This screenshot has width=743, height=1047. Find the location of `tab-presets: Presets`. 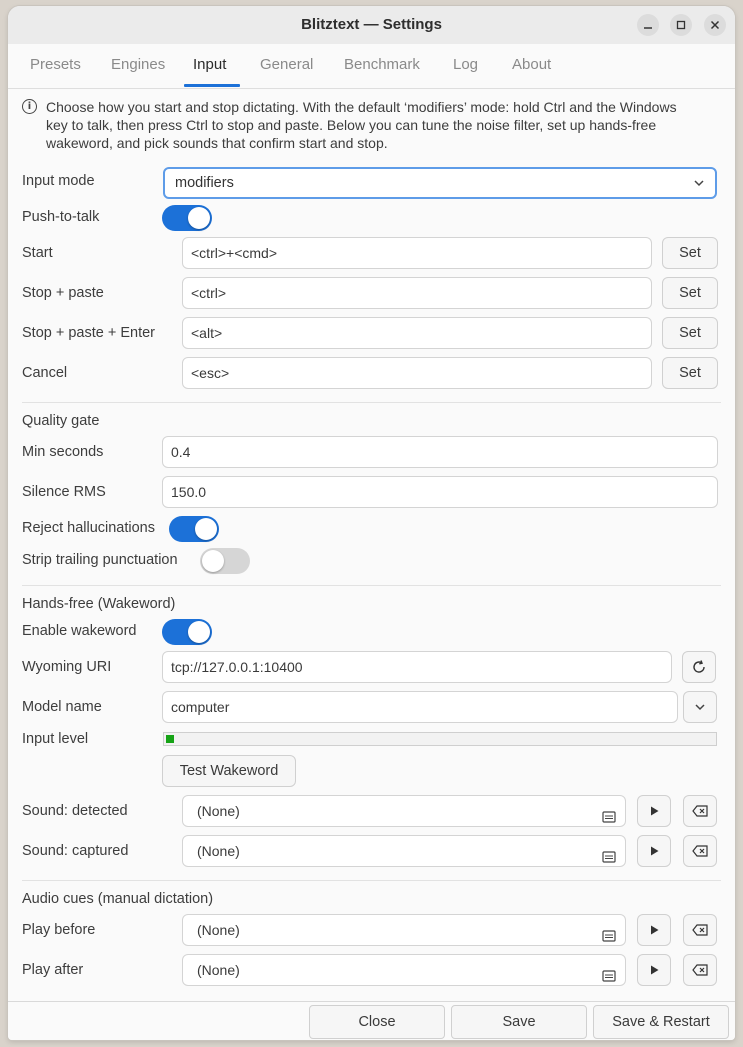

tab-presets: Presets is located at coordinates (55, 64).